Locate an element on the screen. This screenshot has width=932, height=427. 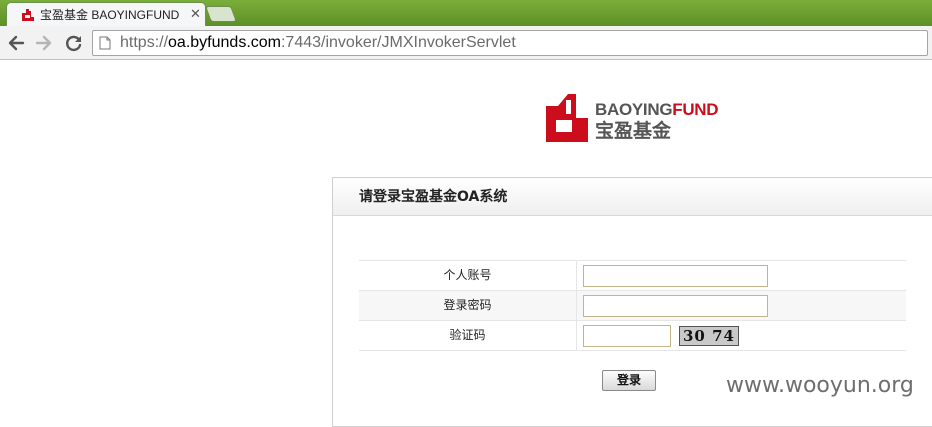
url-scheme: https:// is located at coordinates (144, 42).